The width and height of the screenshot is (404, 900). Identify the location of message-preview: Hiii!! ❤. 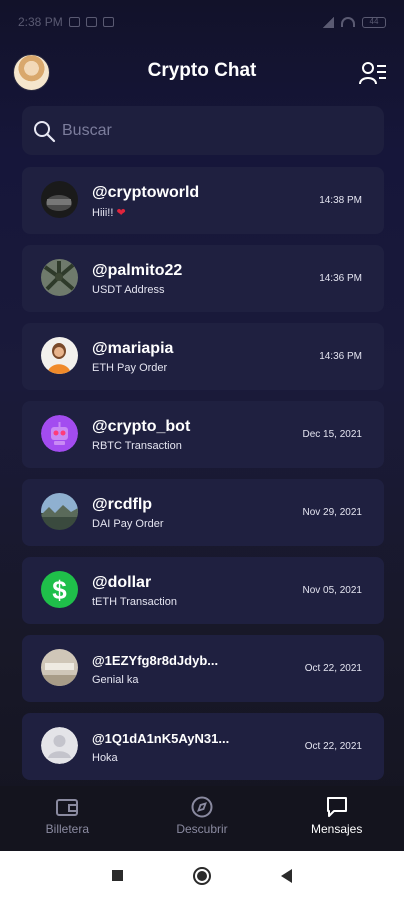
(109, 213).